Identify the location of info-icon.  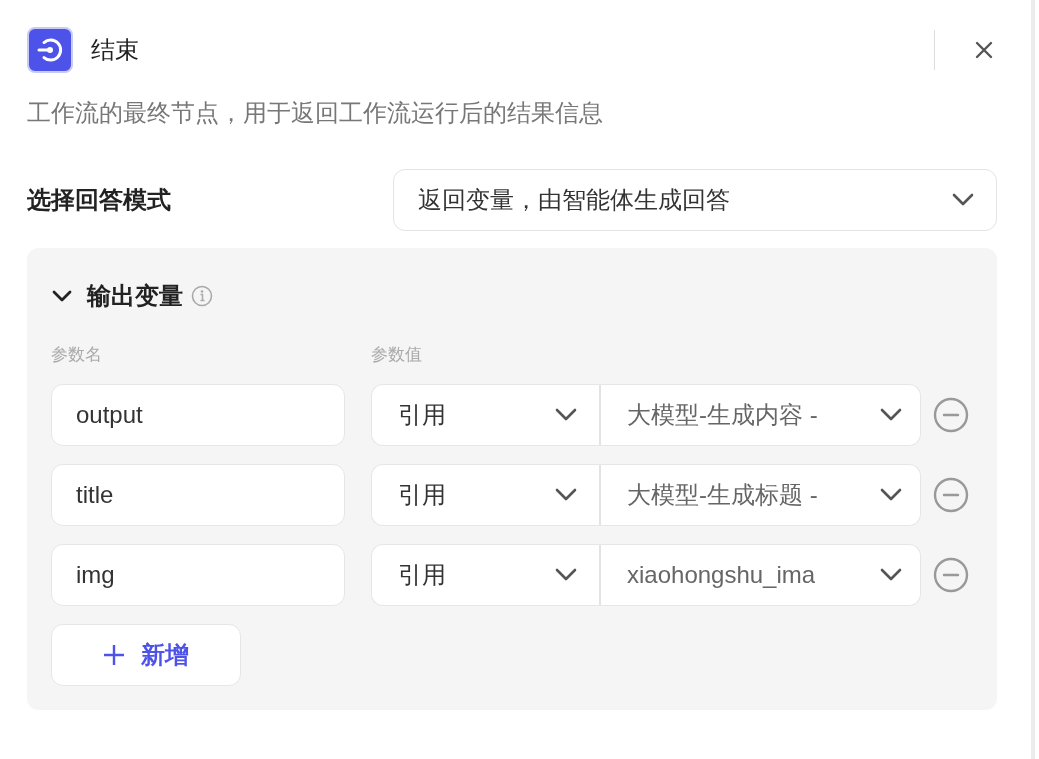
(202, 296).